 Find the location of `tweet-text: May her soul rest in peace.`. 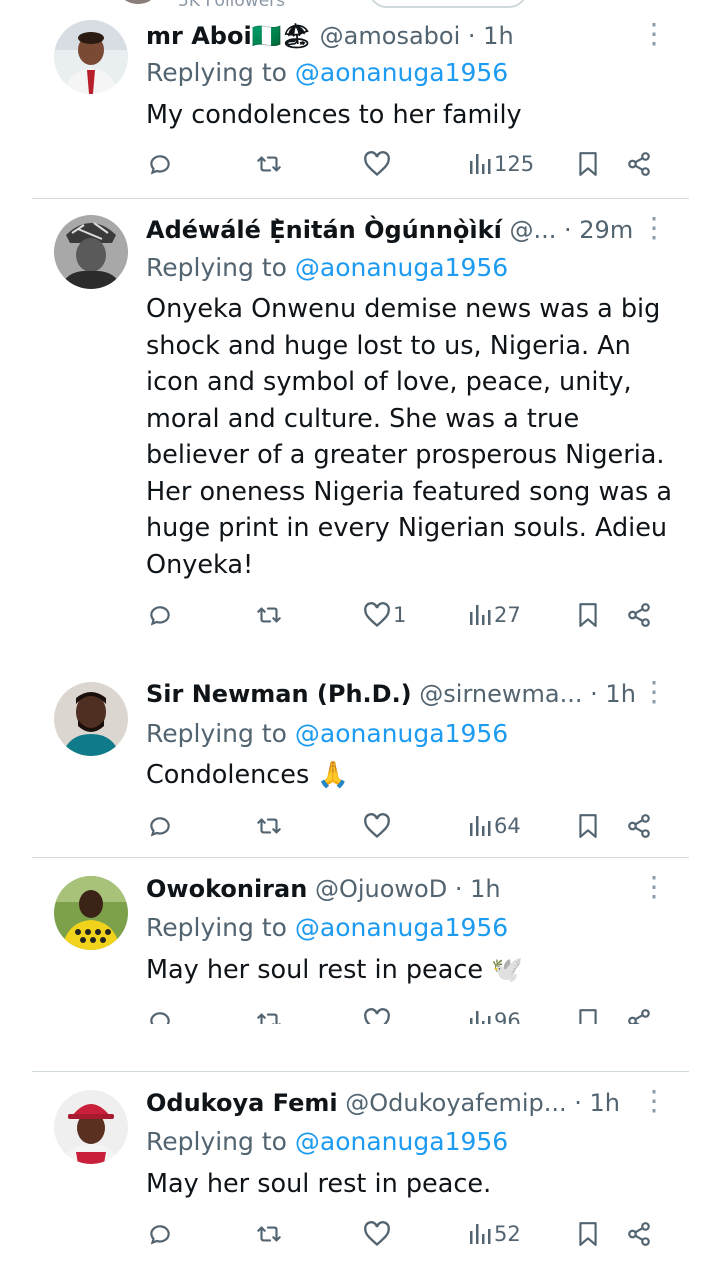

tweet-text: May her soul rest in peace. is located at coordinates (319, 1184).